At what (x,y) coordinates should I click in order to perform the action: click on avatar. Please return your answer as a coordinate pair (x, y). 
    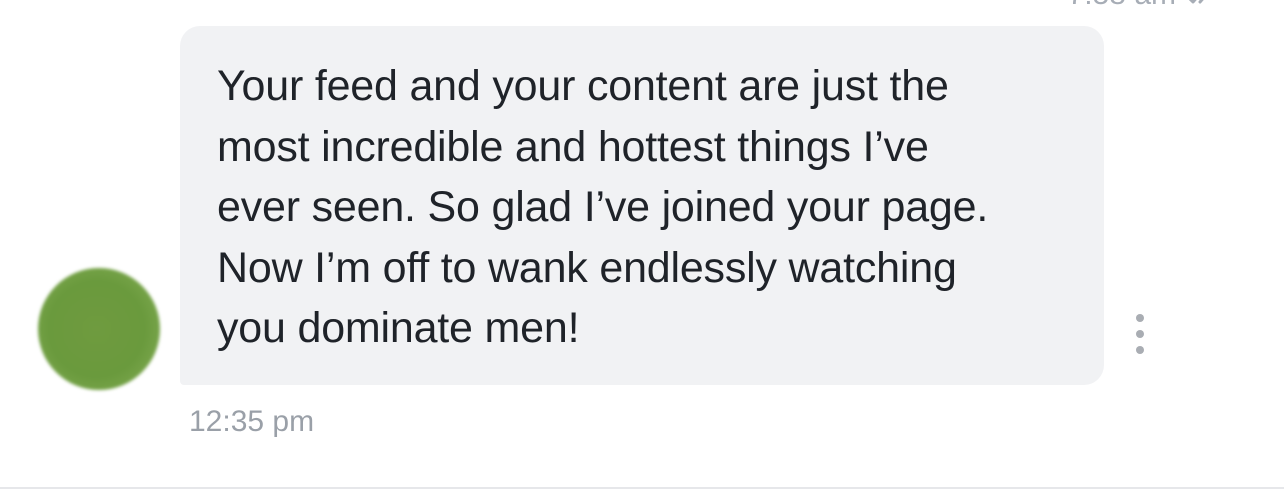
    Looking at the image, I should click on (99, 329).